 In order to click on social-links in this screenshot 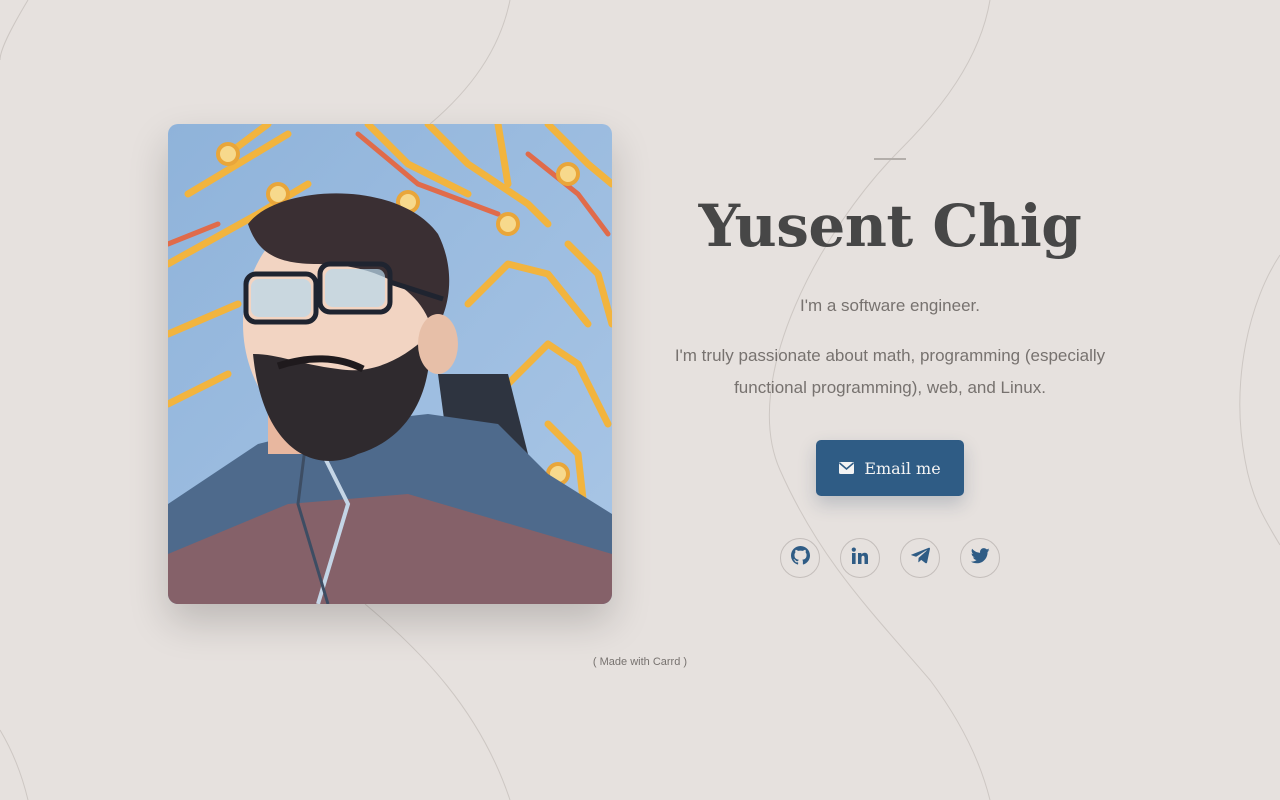, I will do `click(890, 558)`.